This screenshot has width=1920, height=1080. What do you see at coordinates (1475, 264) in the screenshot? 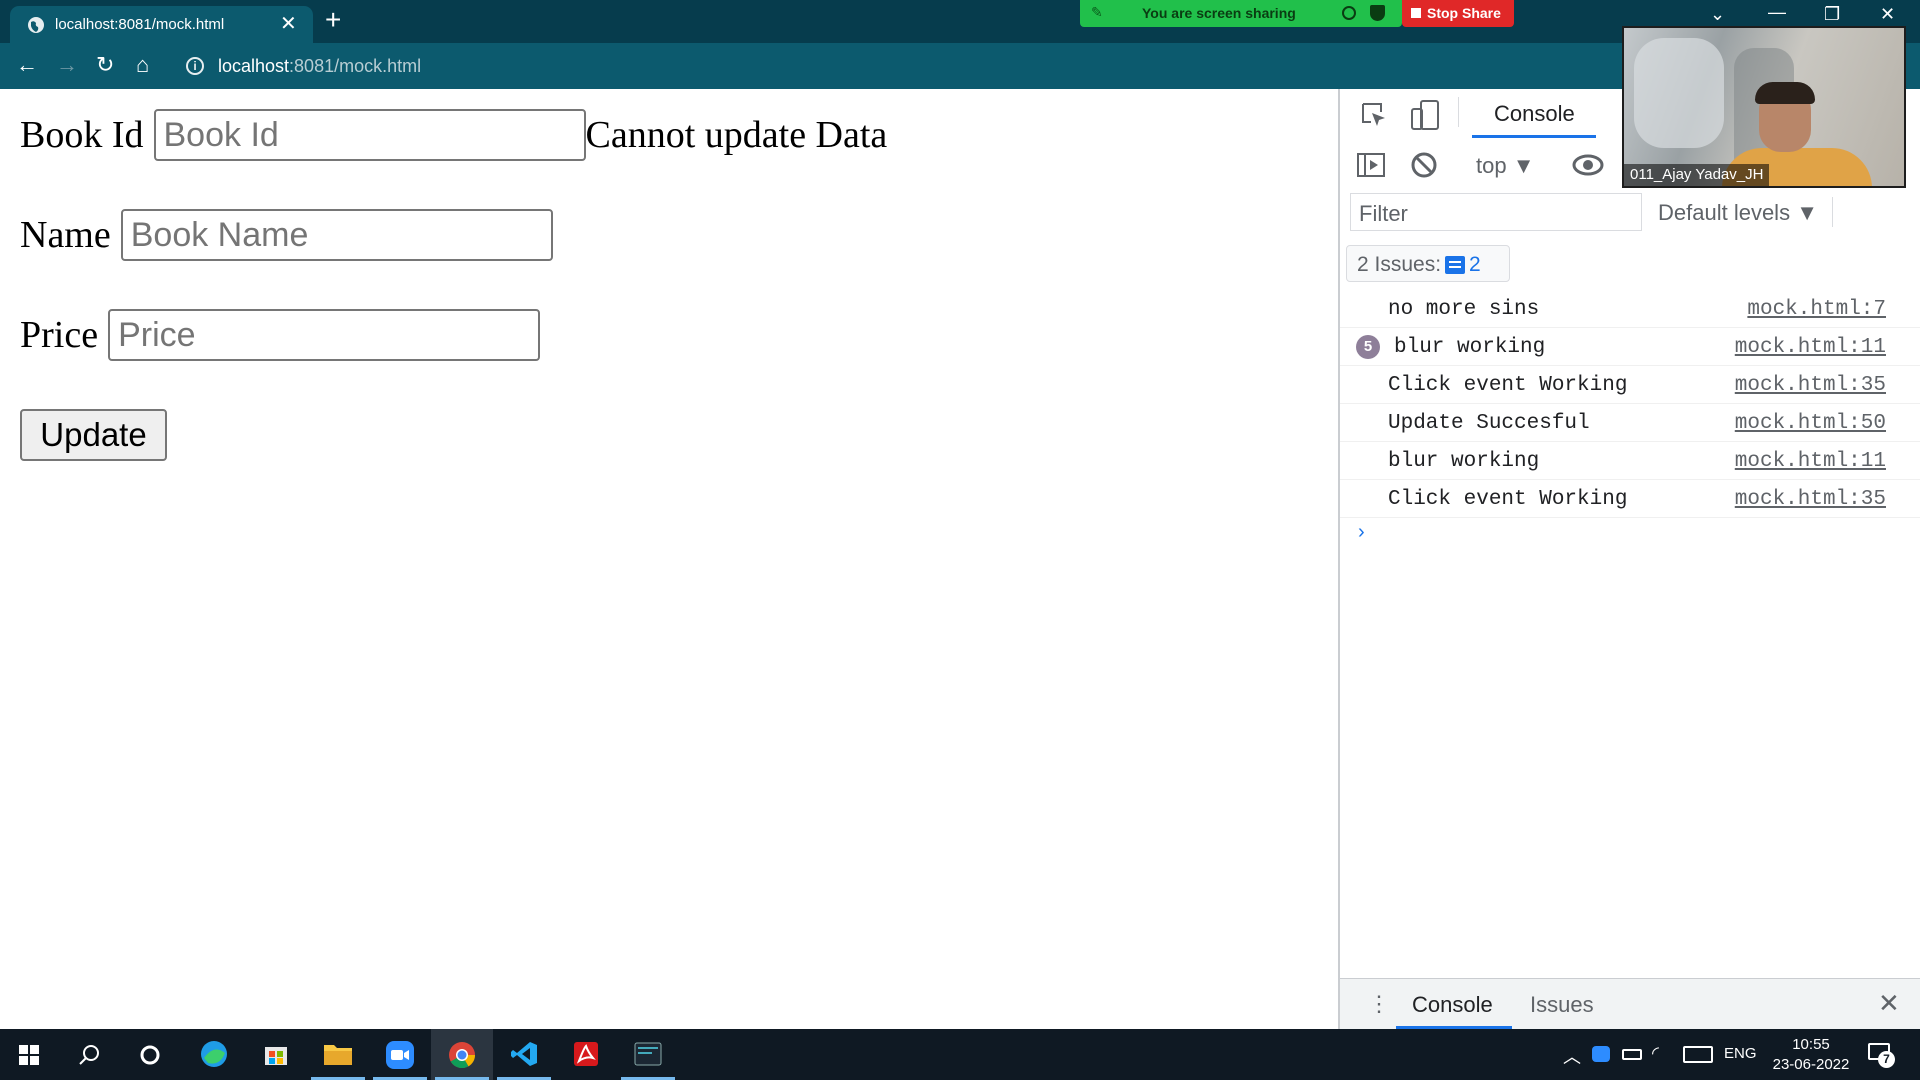
I see `issues-count: 2` at bounding box center [1475, 264].